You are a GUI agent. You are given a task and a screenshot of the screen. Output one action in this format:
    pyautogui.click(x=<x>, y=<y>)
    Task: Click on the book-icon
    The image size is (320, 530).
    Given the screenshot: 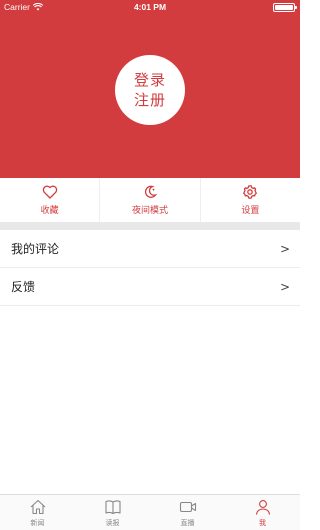 What is the action you would take?
    pyautogui.click(x=112, y=506)
    